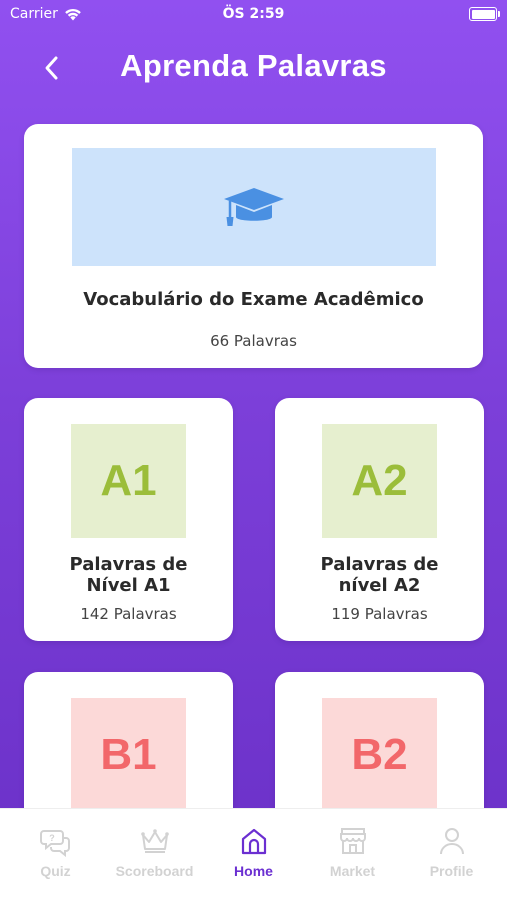 This screenshot has width=507, height=900. Describe the element at coordinates (379, 614) in the screenshot. I see `word-count: 119 Palavras` at that location.